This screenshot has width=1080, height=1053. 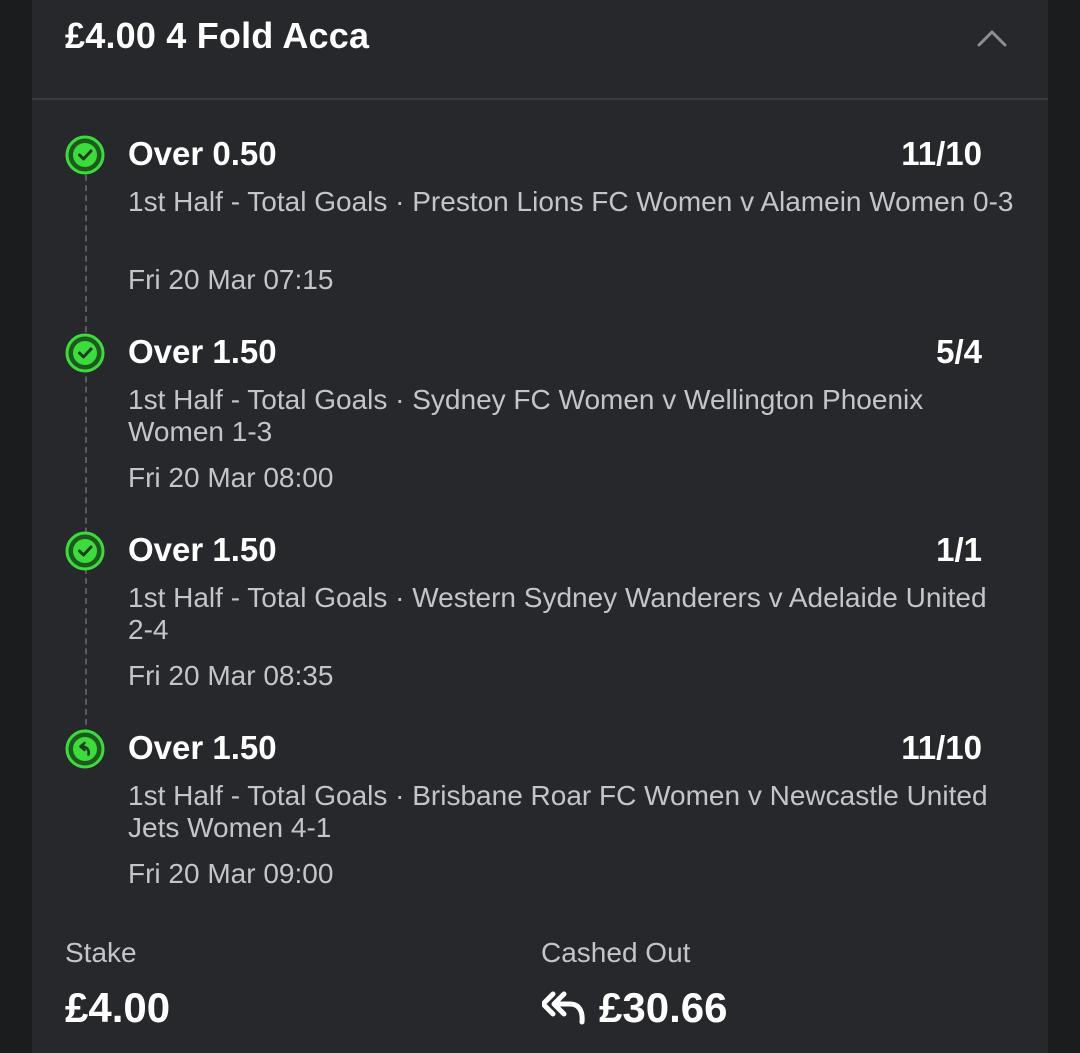 What do you see at coordinates (231, 477) in the screenshot?
I see `leg-start-time: Fri 20 Mar 08:00` at bounding box center [231, 477].